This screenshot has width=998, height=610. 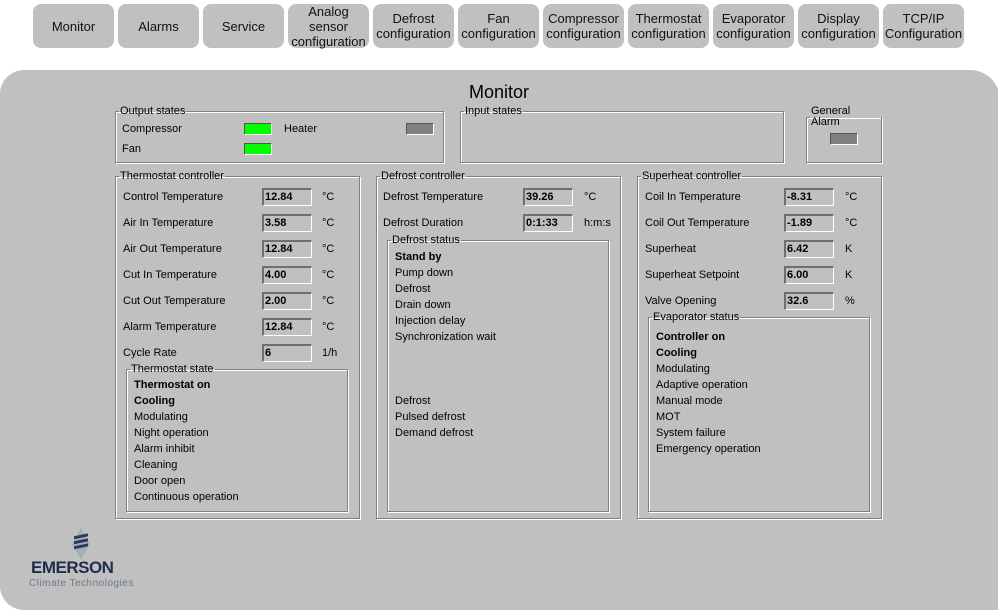 I want to click on fan-indicator, so click(x=258, y=149).